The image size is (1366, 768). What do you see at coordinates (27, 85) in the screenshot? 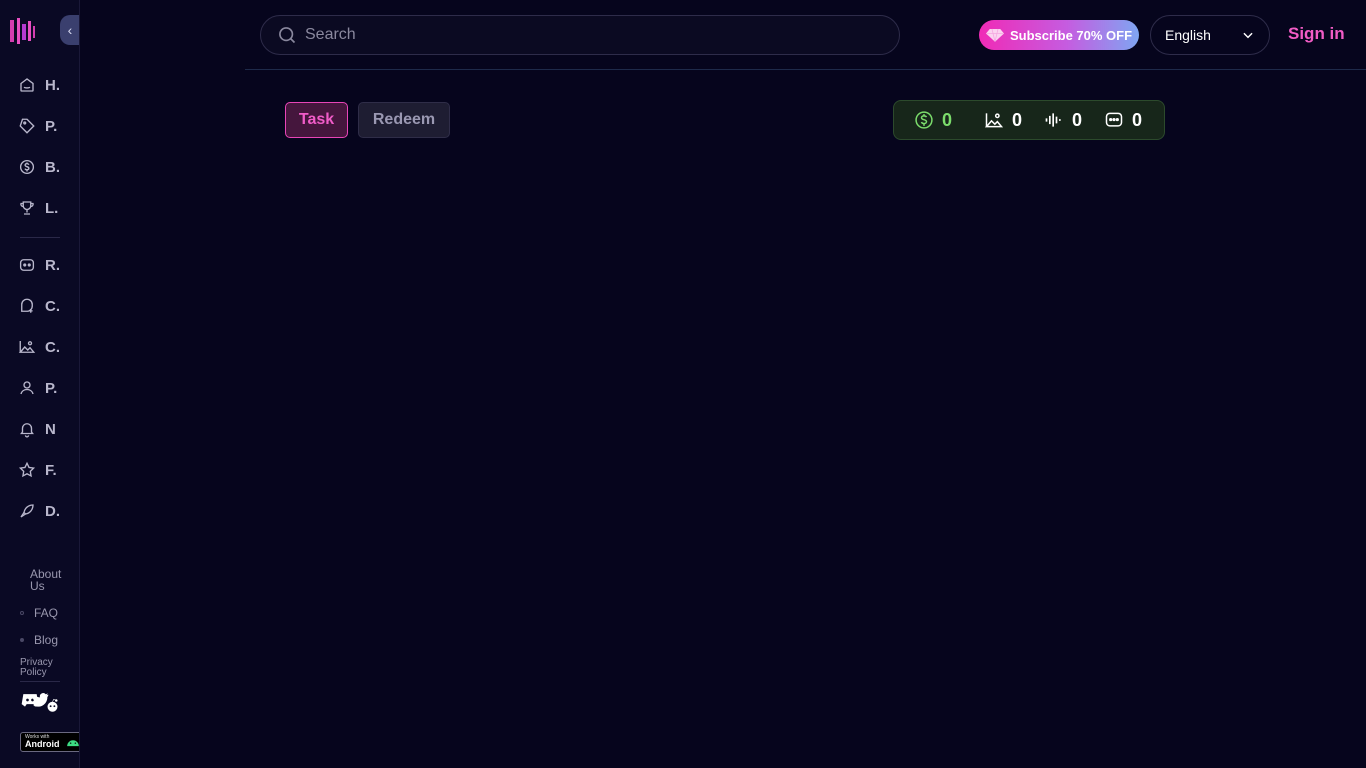
I see `home-icon` at bounding box center [27, 85].